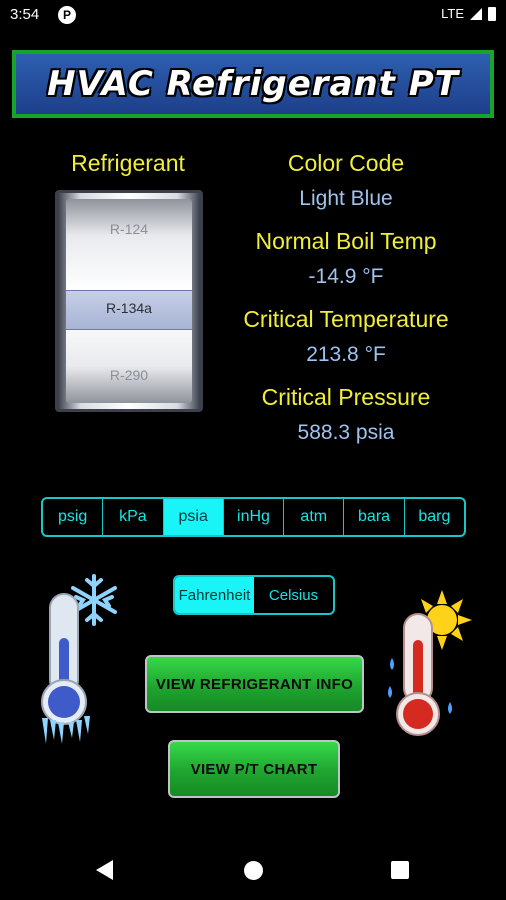  I want to click on unit-barg: barg, so click(434, 517).